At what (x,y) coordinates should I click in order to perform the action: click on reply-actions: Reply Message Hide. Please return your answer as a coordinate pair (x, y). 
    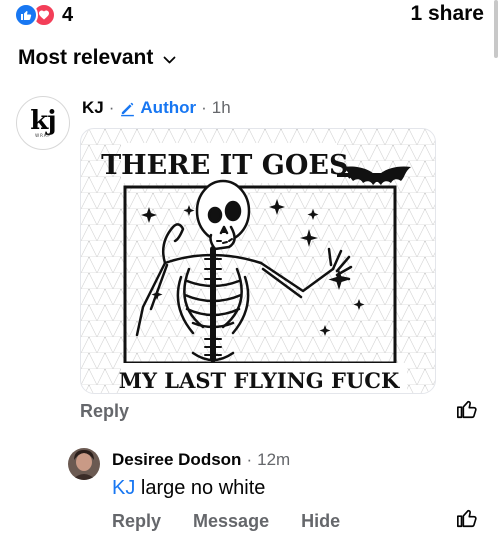
    Looking at the image, I should click on (242, 521).